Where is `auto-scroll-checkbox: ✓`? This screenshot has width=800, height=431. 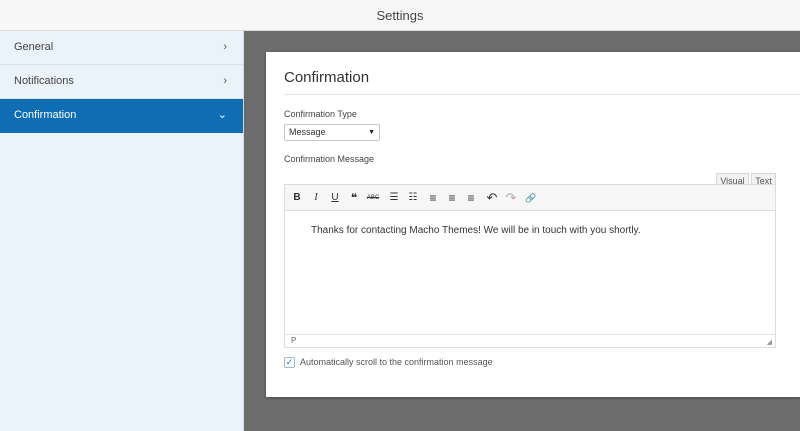
auto-scroll-checkbox: ✓ is located at coordinates (289, 362).